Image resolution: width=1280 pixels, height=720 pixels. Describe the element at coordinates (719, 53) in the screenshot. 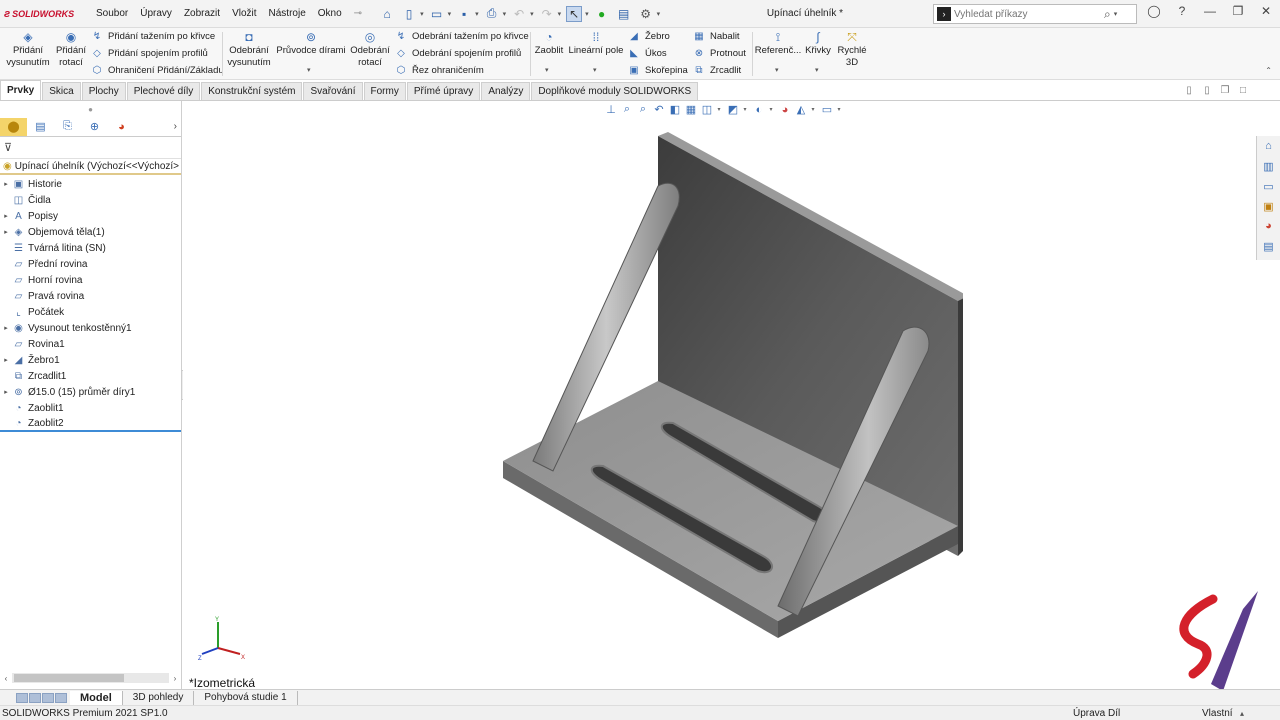

I see `intersect-button: ⊗ Protnout` at that location.